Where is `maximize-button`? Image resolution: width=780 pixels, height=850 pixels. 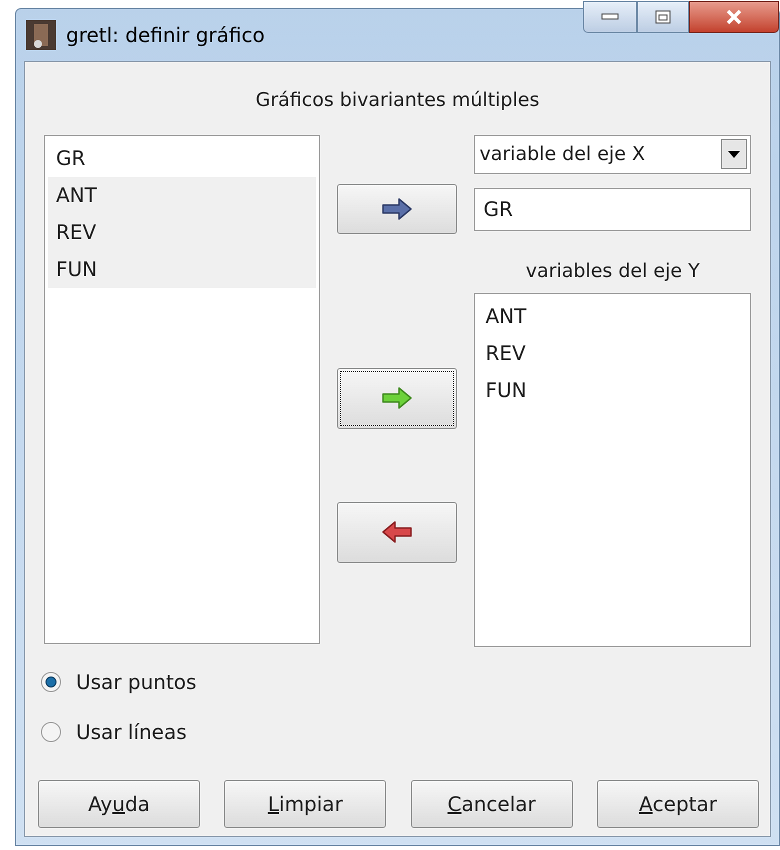 maximize-button is located at coordinates (663, 17).